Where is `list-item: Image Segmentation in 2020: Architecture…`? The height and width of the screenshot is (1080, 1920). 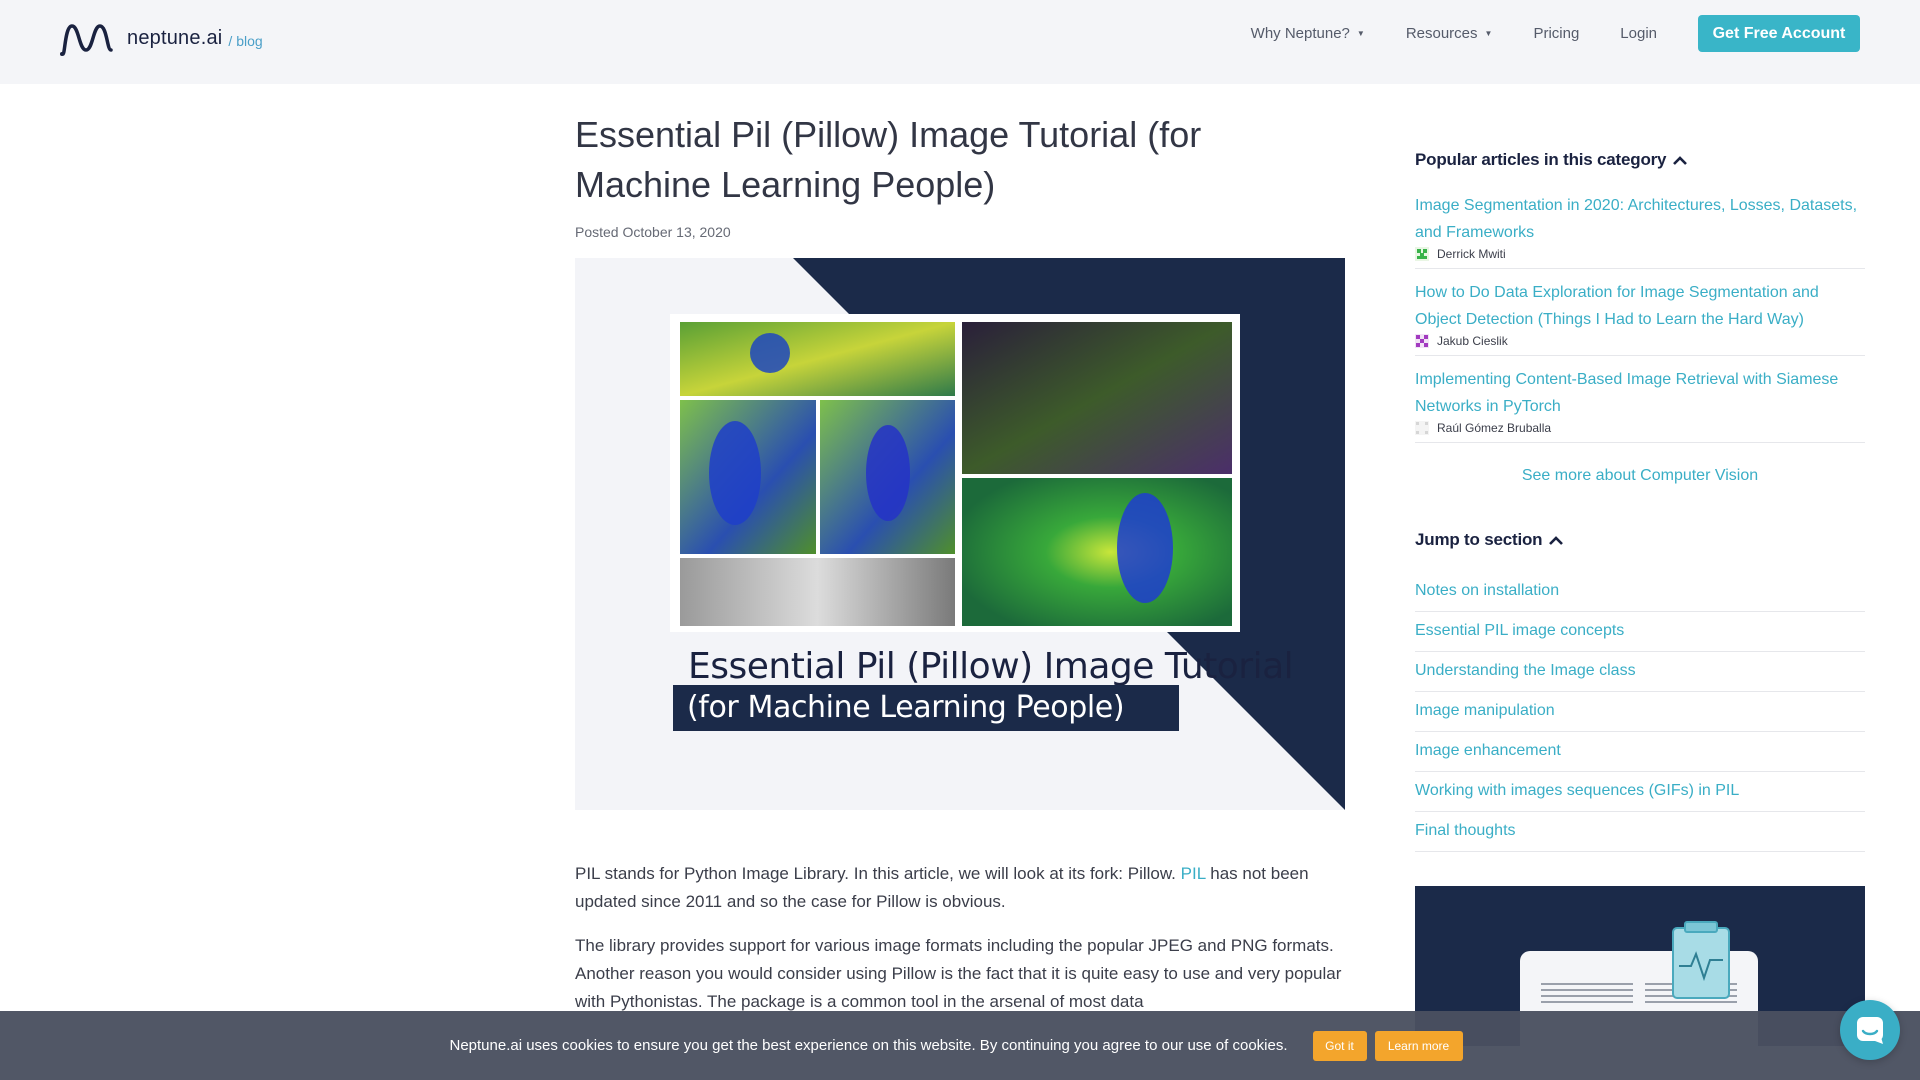
list-item: Image Segmentation in 2020: Architecture… is located at coordinates (1640, 230).